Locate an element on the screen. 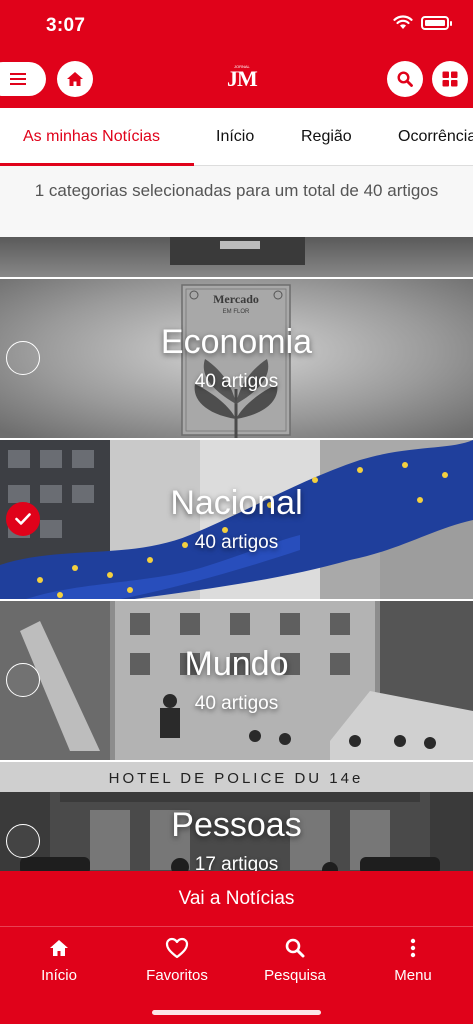  wifi-icon is located at coordinates (403, 22).